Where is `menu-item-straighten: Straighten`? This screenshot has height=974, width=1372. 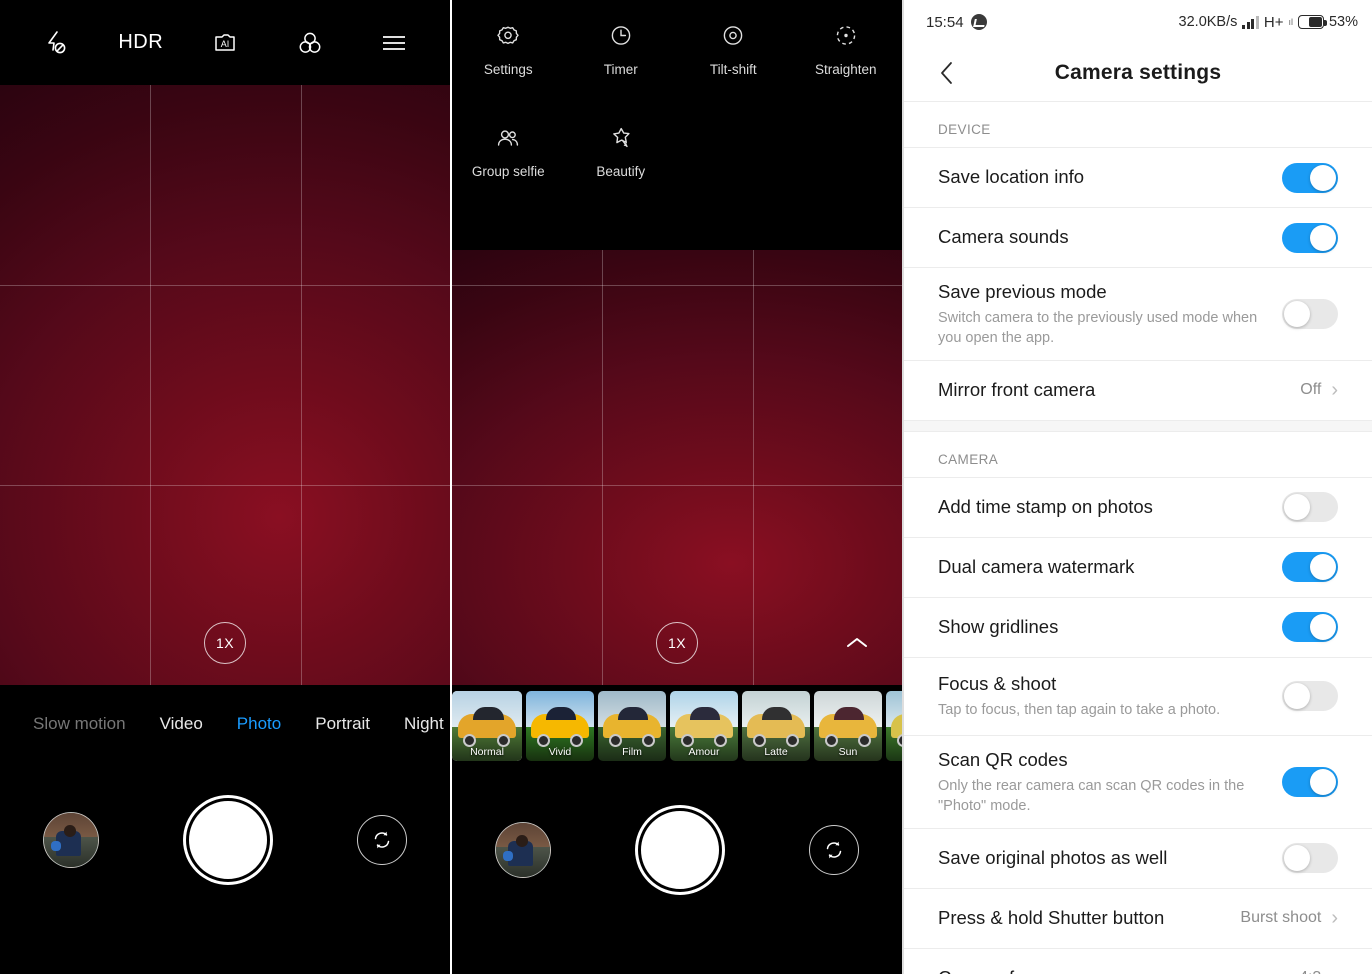
menu-item-straighten: Straighten is located at coordinates (846, 73).